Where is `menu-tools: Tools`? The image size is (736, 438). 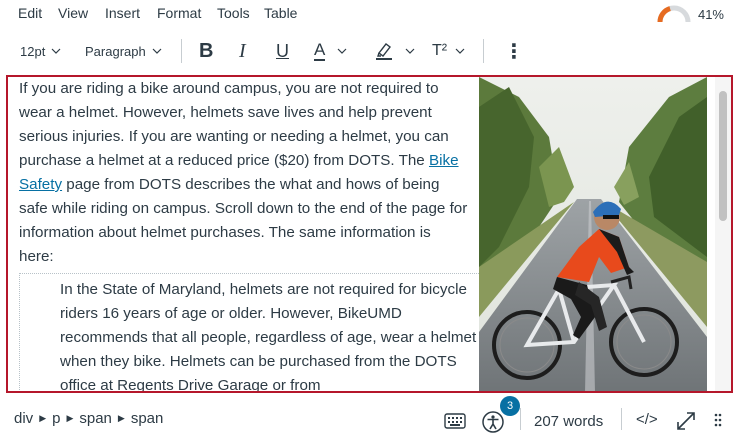 menu-tools: Tools is located at coordinates (233, 13).